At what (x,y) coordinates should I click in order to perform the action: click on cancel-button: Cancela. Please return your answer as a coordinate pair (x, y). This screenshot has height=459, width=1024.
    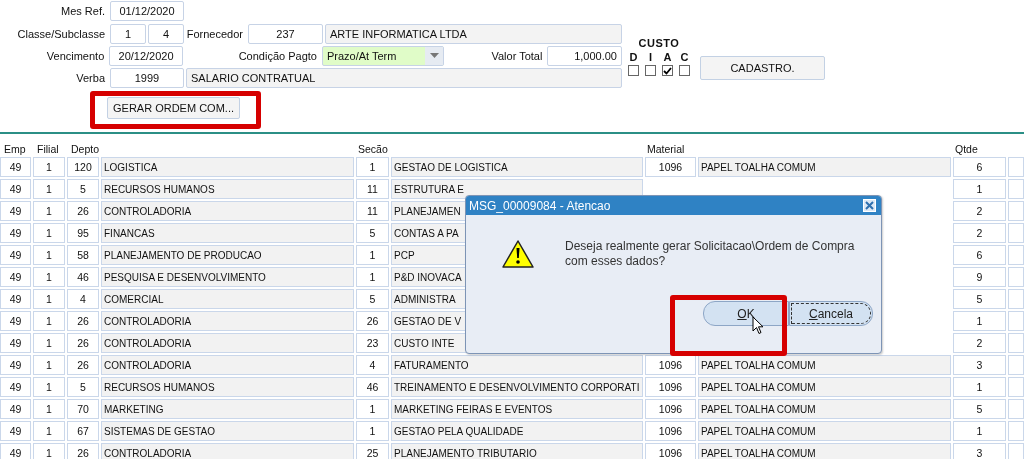
    Looking at the image, I should click on (831, 313).